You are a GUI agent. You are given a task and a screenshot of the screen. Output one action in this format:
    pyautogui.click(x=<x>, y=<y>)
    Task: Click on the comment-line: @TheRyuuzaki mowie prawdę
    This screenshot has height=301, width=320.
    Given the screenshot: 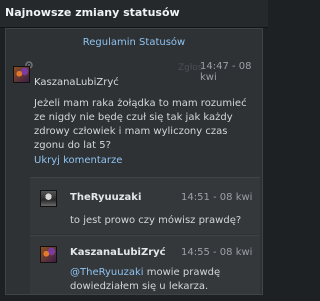 What is the action you would take?
    pyautogui.click(x=162, y=273)
    